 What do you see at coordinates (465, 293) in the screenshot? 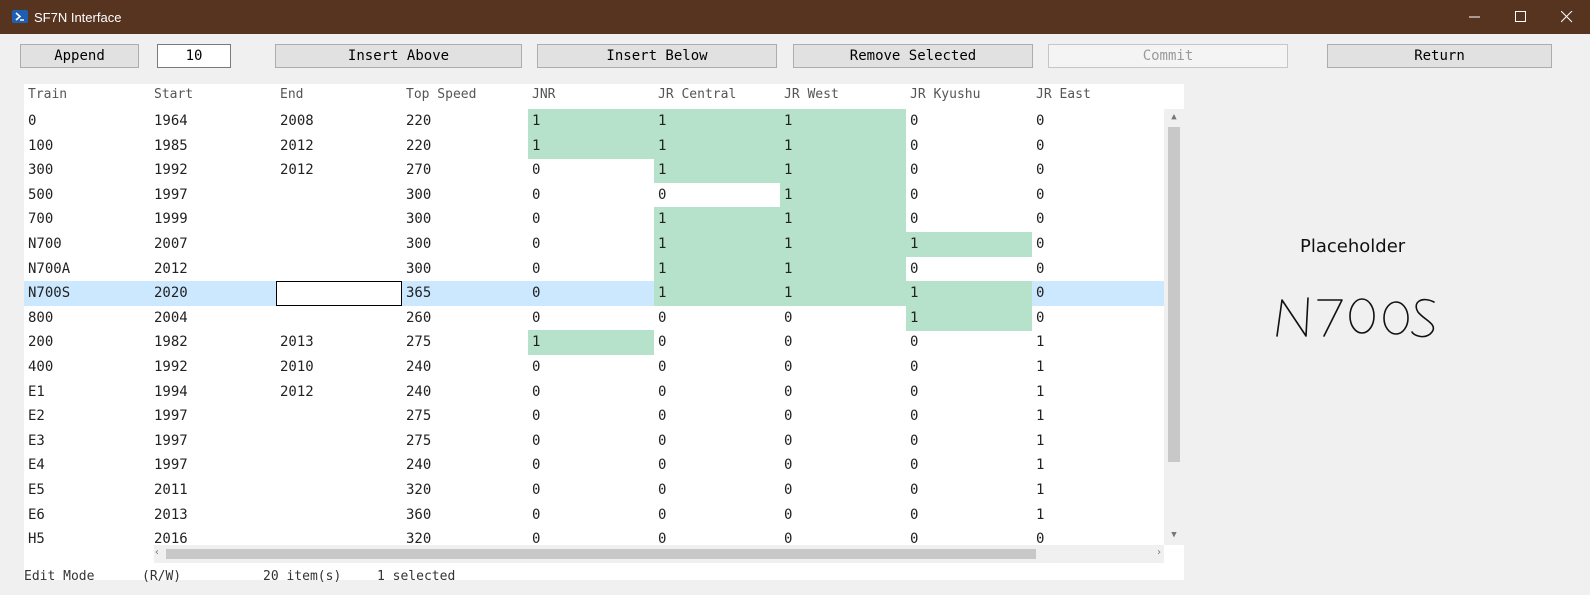
I see `cell-top-speed: 365` at bounding box center [465, 293].